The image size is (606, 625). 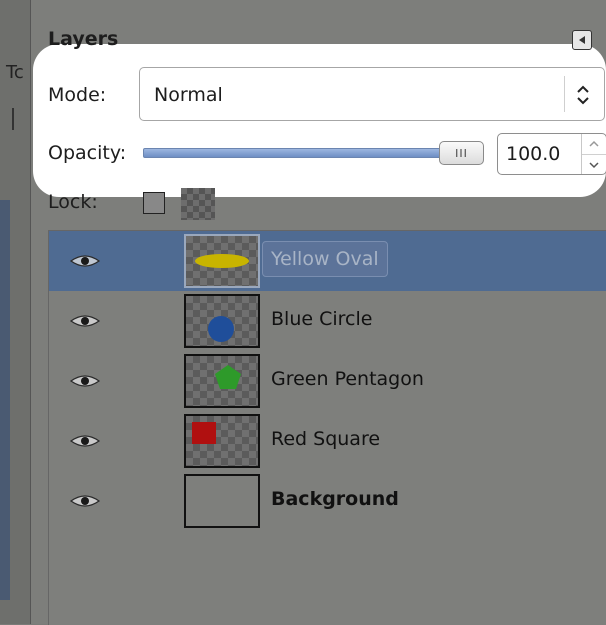 What do you see at coordinates (87, 153) in the screenshot?
I see `opacity-label: Opacity:` at bounding box center [87, 153].